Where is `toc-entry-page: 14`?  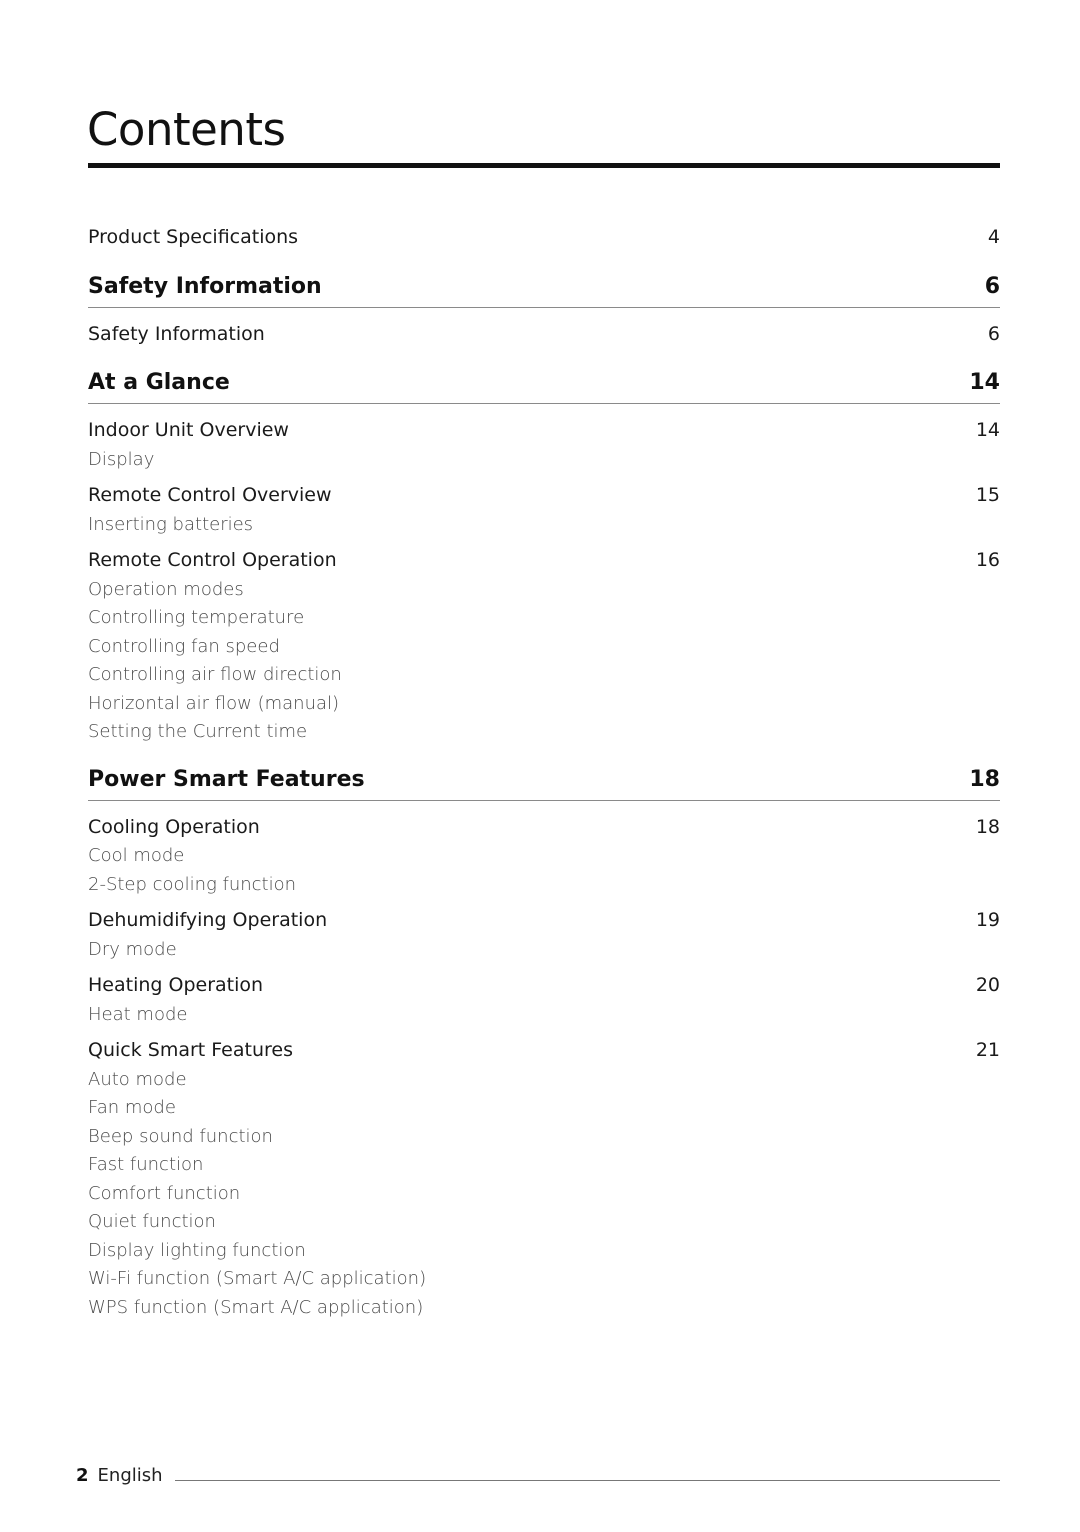 toc-entry-page: 14 is located at coordinates (987, 430).